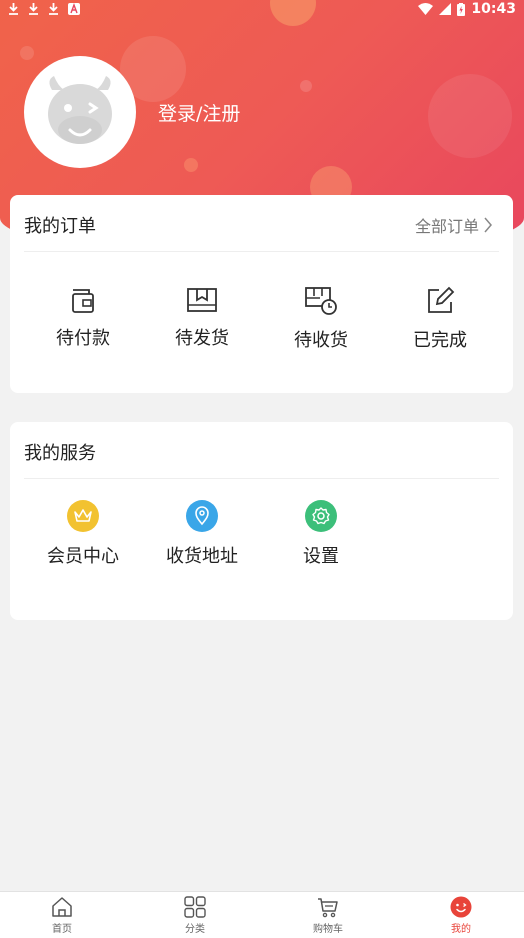  Describe the element at coordinates (461, 9) in the screenshot. I see `battery-charging-icon` at that location.